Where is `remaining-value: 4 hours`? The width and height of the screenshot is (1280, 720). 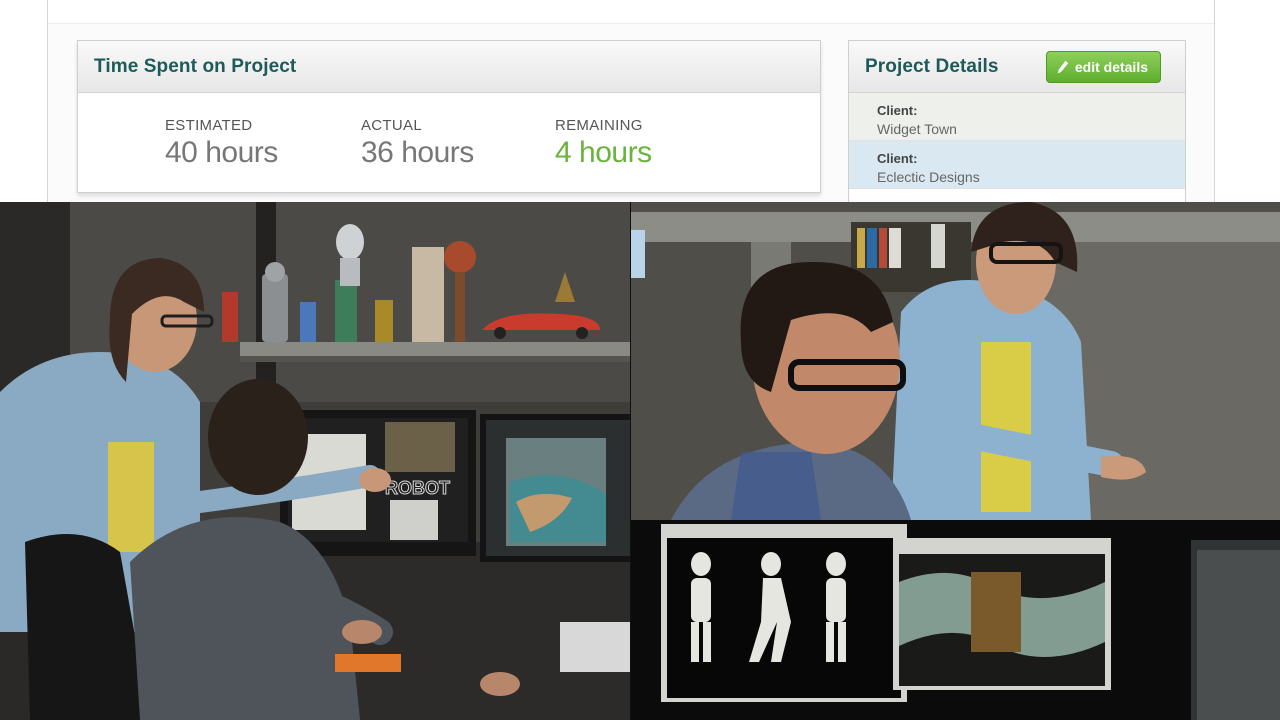 remaining-value: 4 hours is located at coordinates (603, 152).